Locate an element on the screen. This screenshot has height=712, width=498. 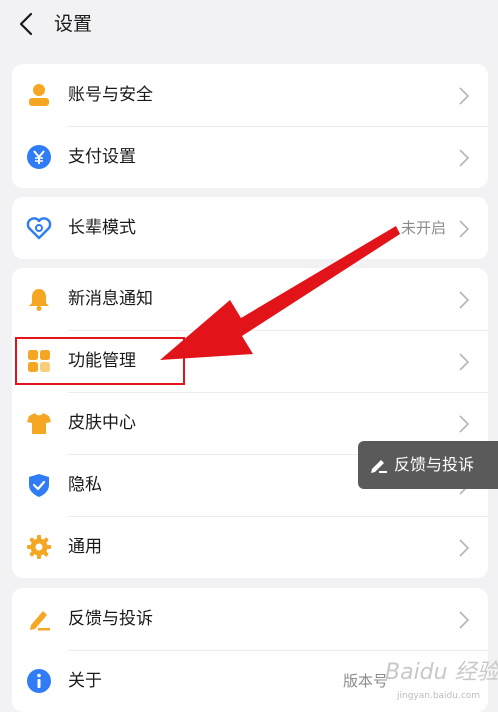
settings-item-label: 反馈与投诉 is located at coordinates (110, 619).